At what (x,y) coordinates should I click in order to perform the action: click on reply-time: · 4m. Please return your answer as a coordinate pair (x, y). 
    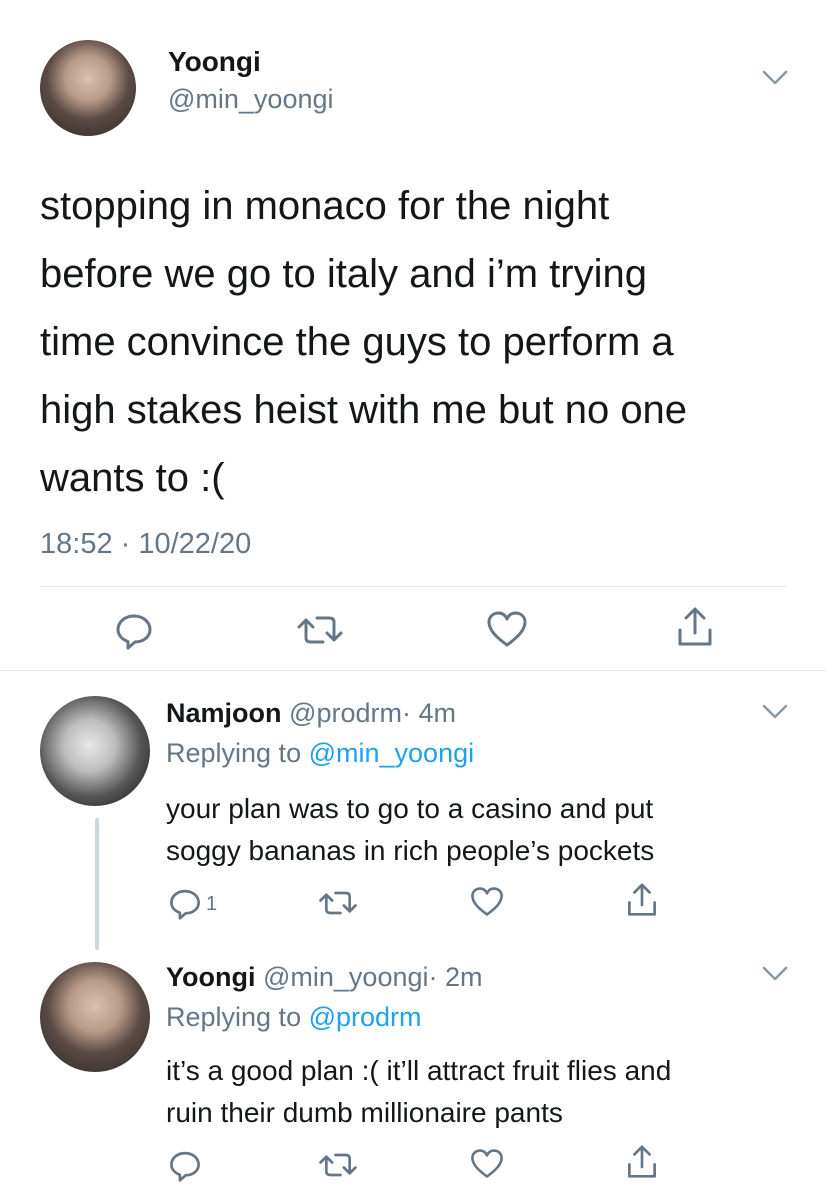
    Looking at the image, I should click on (429, 713).